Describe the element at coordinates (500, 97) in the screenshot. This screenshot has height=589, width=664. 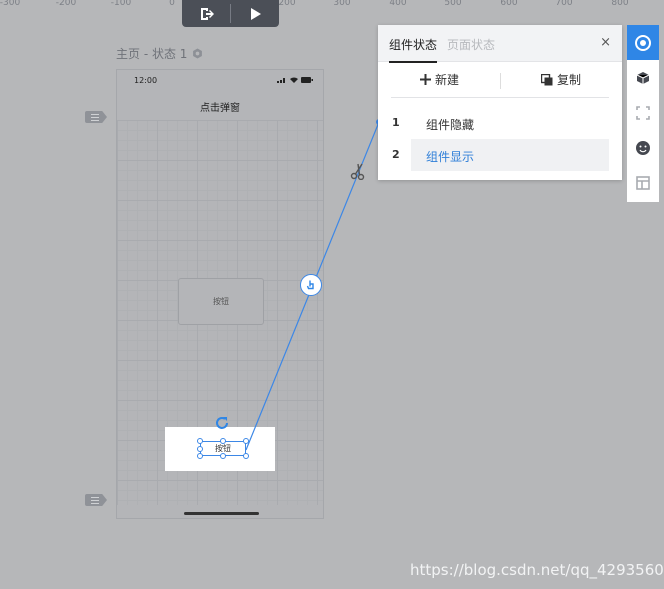
I see `panel-divider` at that location.